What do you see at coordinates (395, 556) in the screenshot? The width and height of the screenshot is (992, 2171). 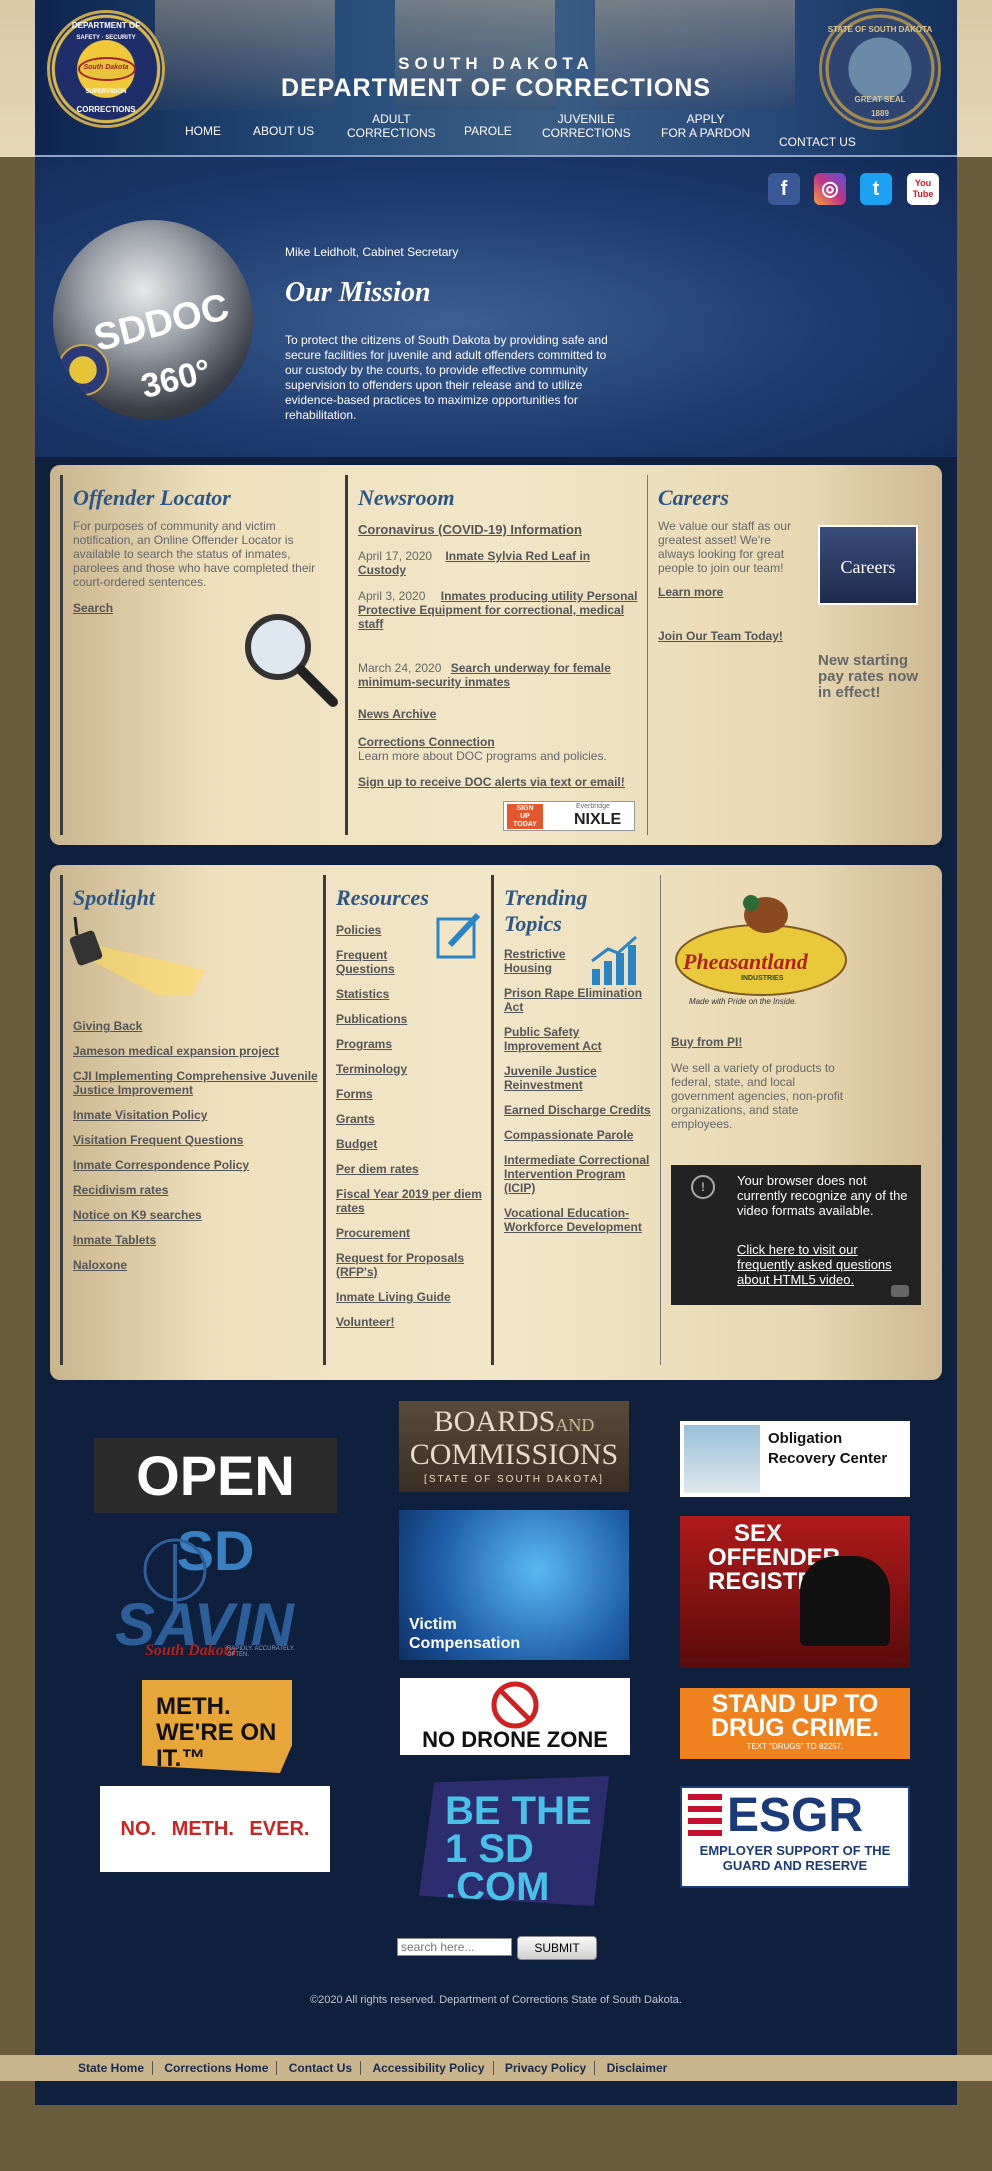 I see `news-date: April 17, 2020` at bounding box center [395, 556].